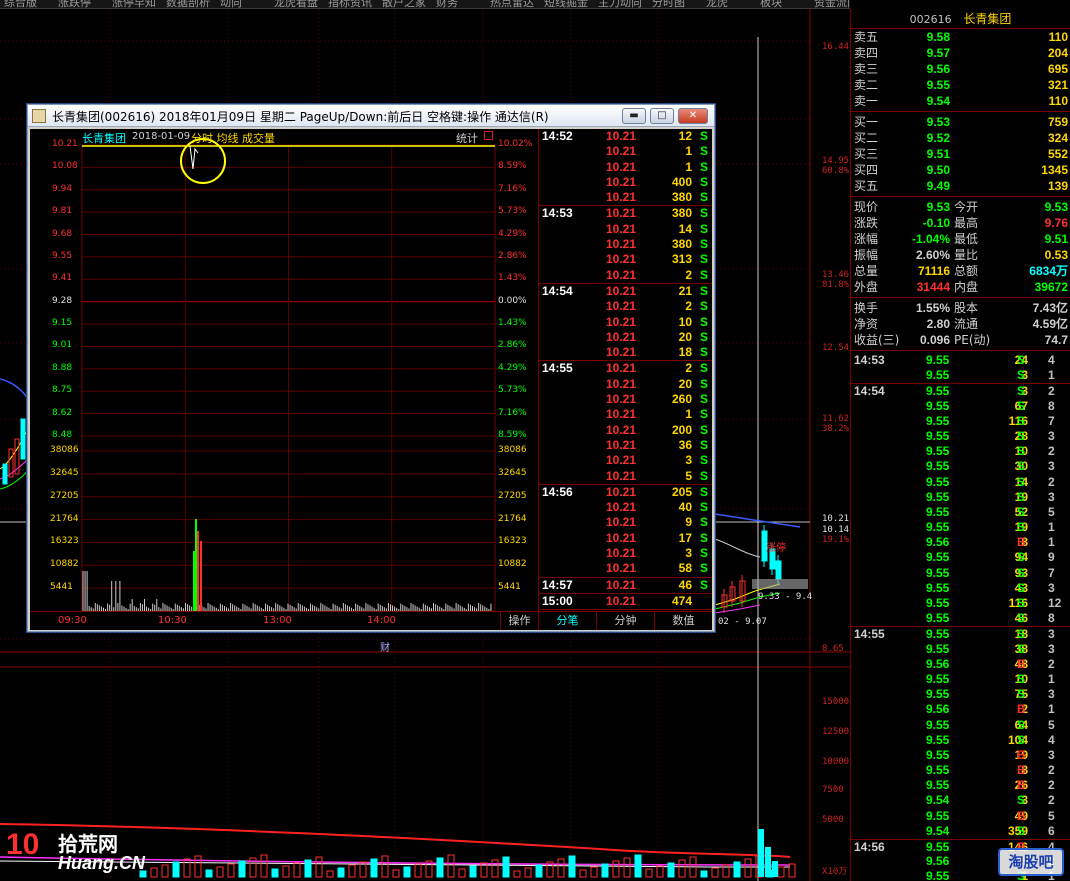  Describe the element at coordinates (960, 740) in the screenshot. I see `tick-row: 9.55 104 S 4` at that location.